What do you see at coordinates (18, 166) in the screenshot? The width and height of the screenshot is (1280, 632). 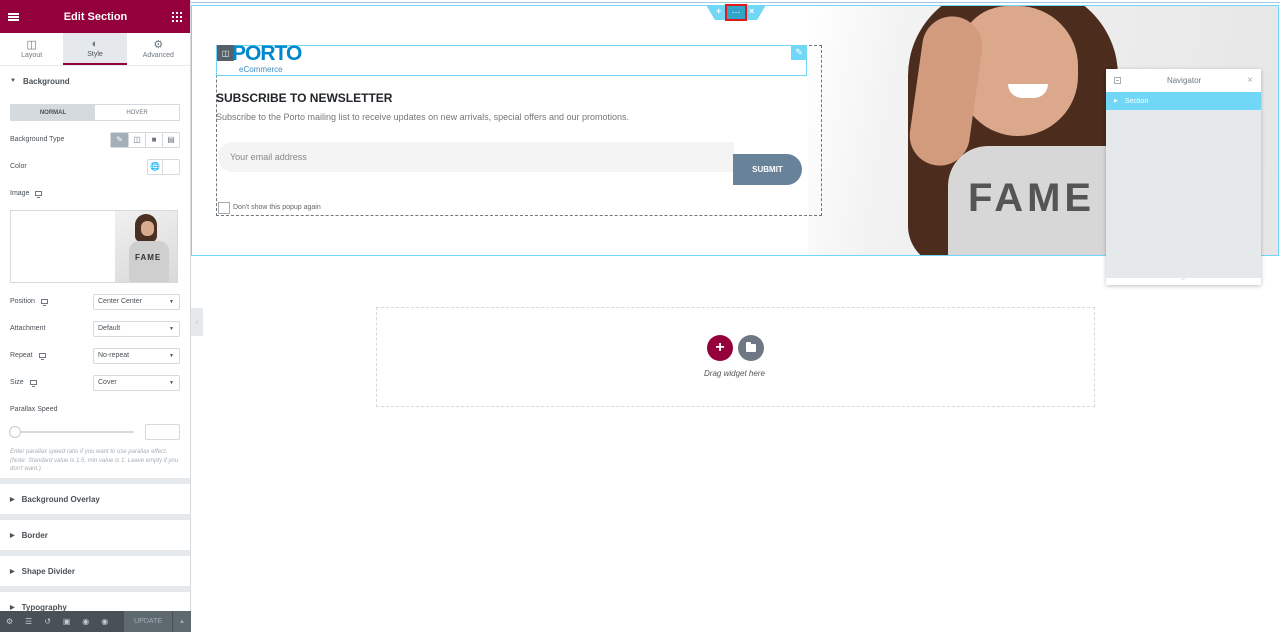 I see `color-label: Color` at bounding box center [18, 166].